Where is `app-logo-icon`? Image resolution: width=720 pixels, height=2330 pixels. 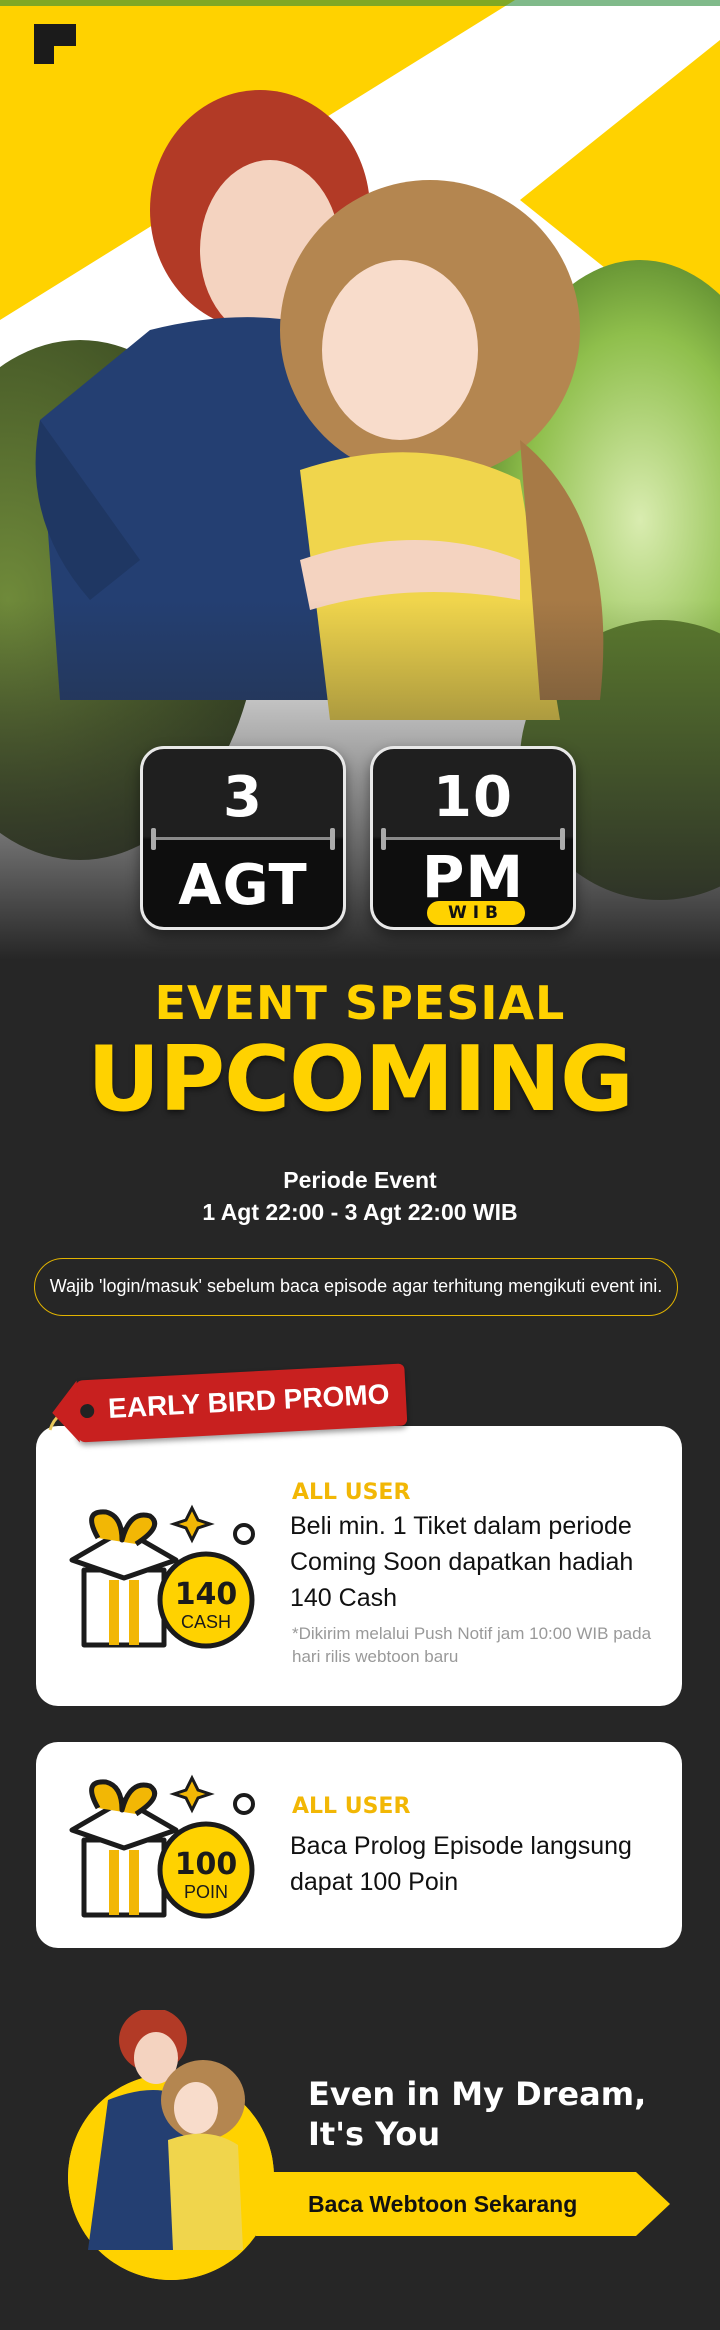 app-logo-icon is located at coordinates (55, 44).